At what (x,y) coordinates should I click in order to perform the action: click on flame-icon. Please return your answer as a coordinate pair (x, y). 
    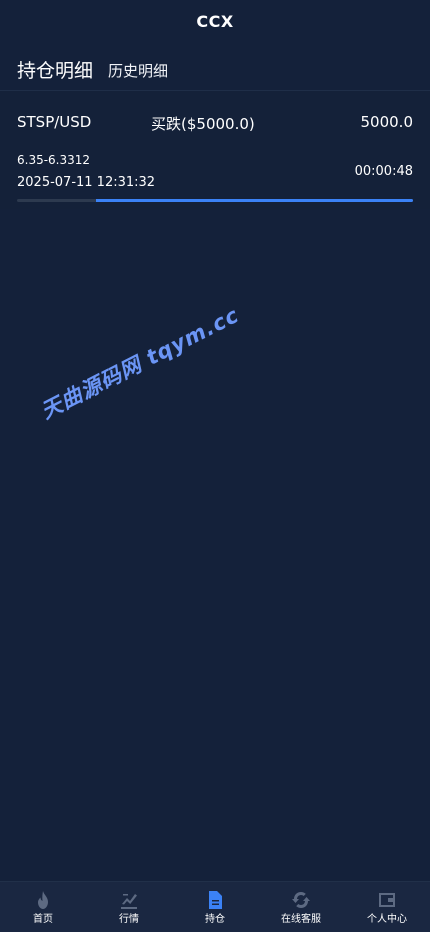
    Looking at the image, I should click on (43, 900).